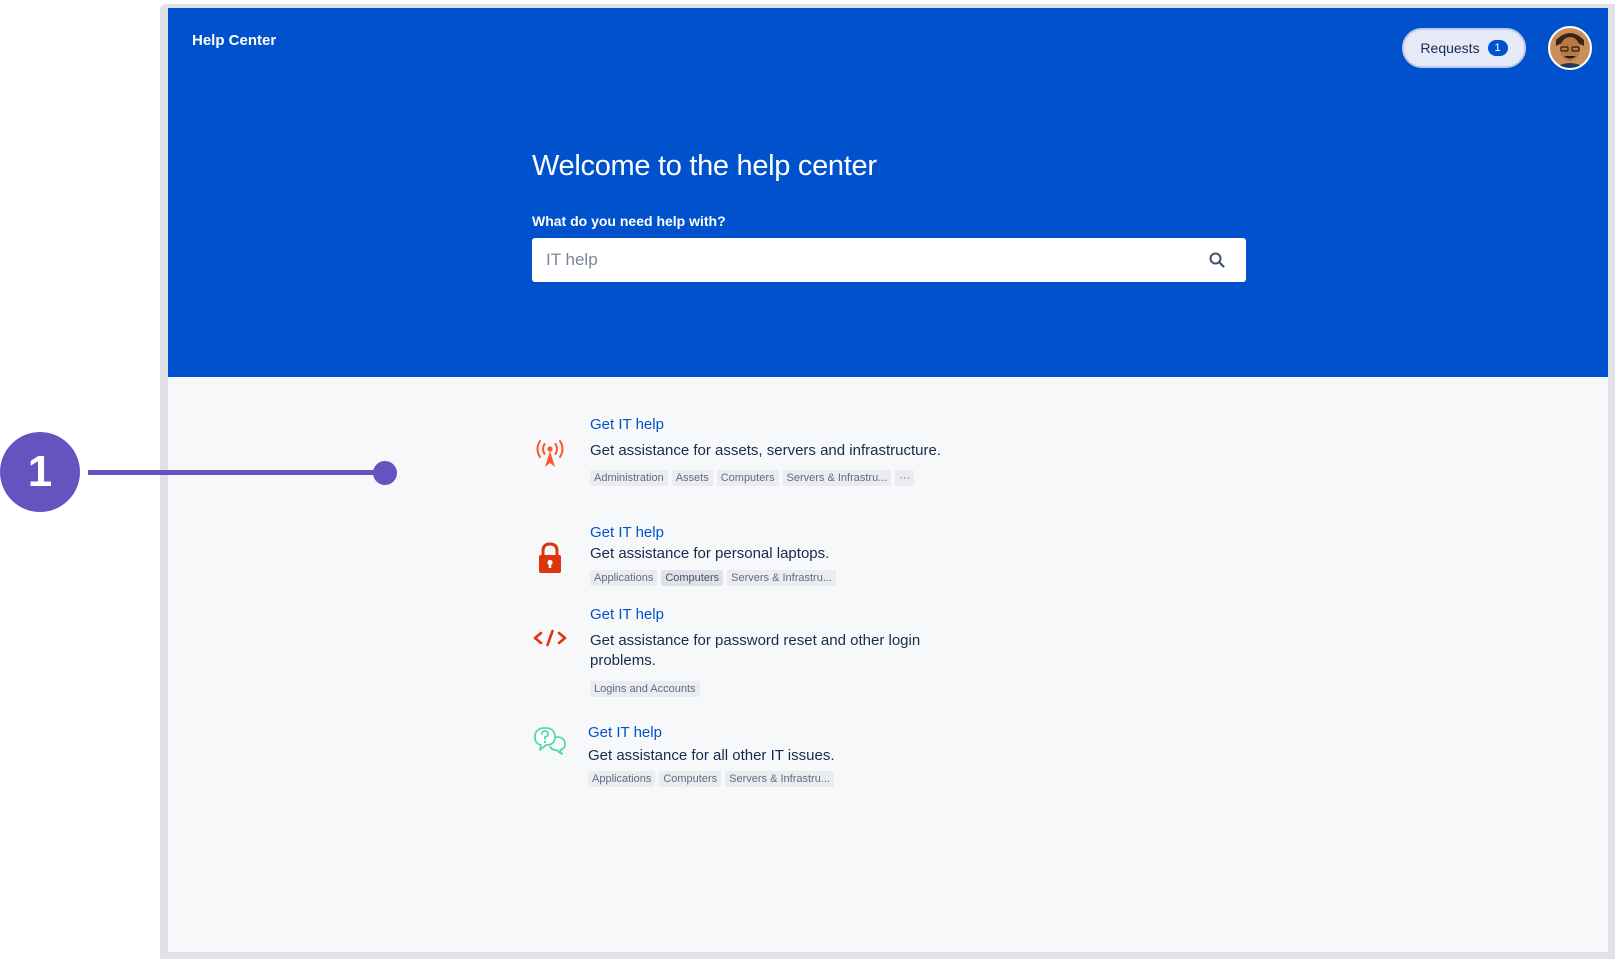 This screenshot has width=1616, height=960. Describe the element at coordinates (385, 473) in the screenshot. I see `callout-pointer-dot` at that location.